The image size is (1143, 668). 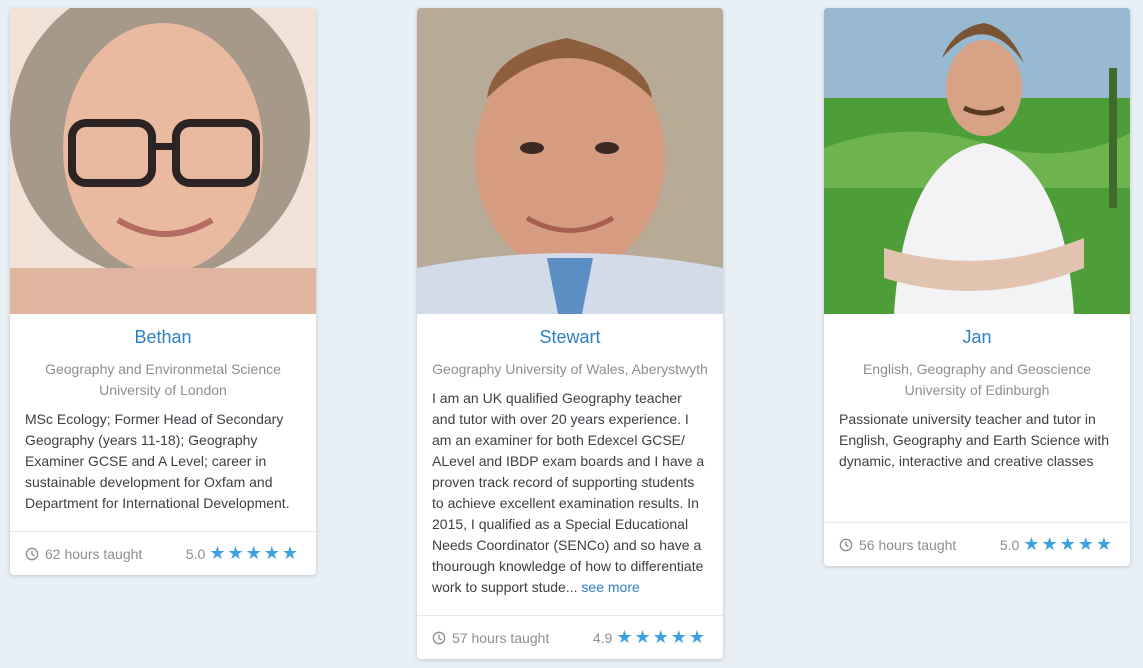 I want to click on hours-taught-label: 62 hours taught, so click(x=94, y=553).